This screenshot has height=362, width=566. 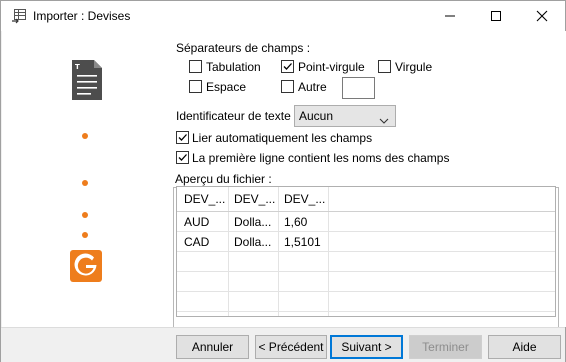 I want to click on svg-text: T, so click(x=77, y=67).